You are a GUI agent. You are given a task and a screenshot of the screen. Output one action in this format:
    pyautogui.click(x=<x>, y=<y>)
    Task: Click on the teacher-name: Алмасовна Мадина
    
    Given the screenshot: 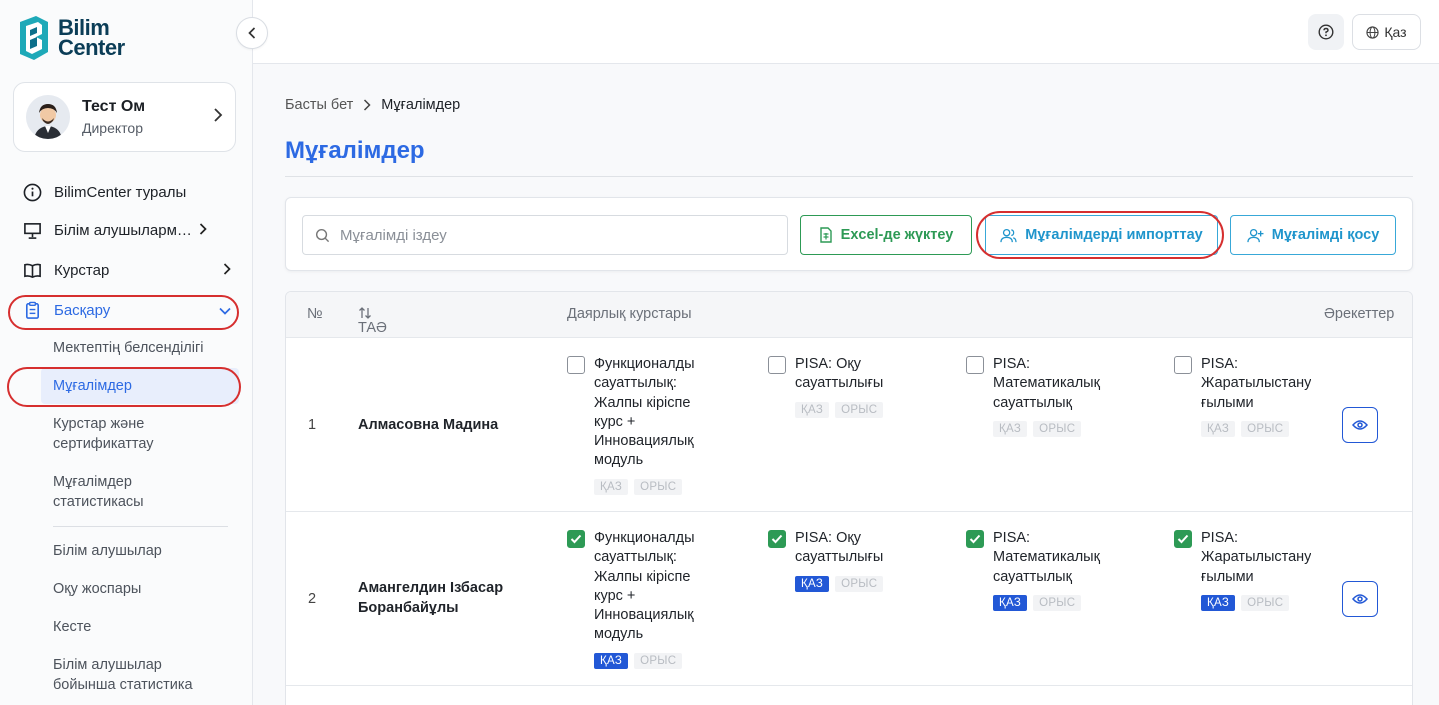 What is the action you would take?
    pyautogui.click(x=428, y=425)
    